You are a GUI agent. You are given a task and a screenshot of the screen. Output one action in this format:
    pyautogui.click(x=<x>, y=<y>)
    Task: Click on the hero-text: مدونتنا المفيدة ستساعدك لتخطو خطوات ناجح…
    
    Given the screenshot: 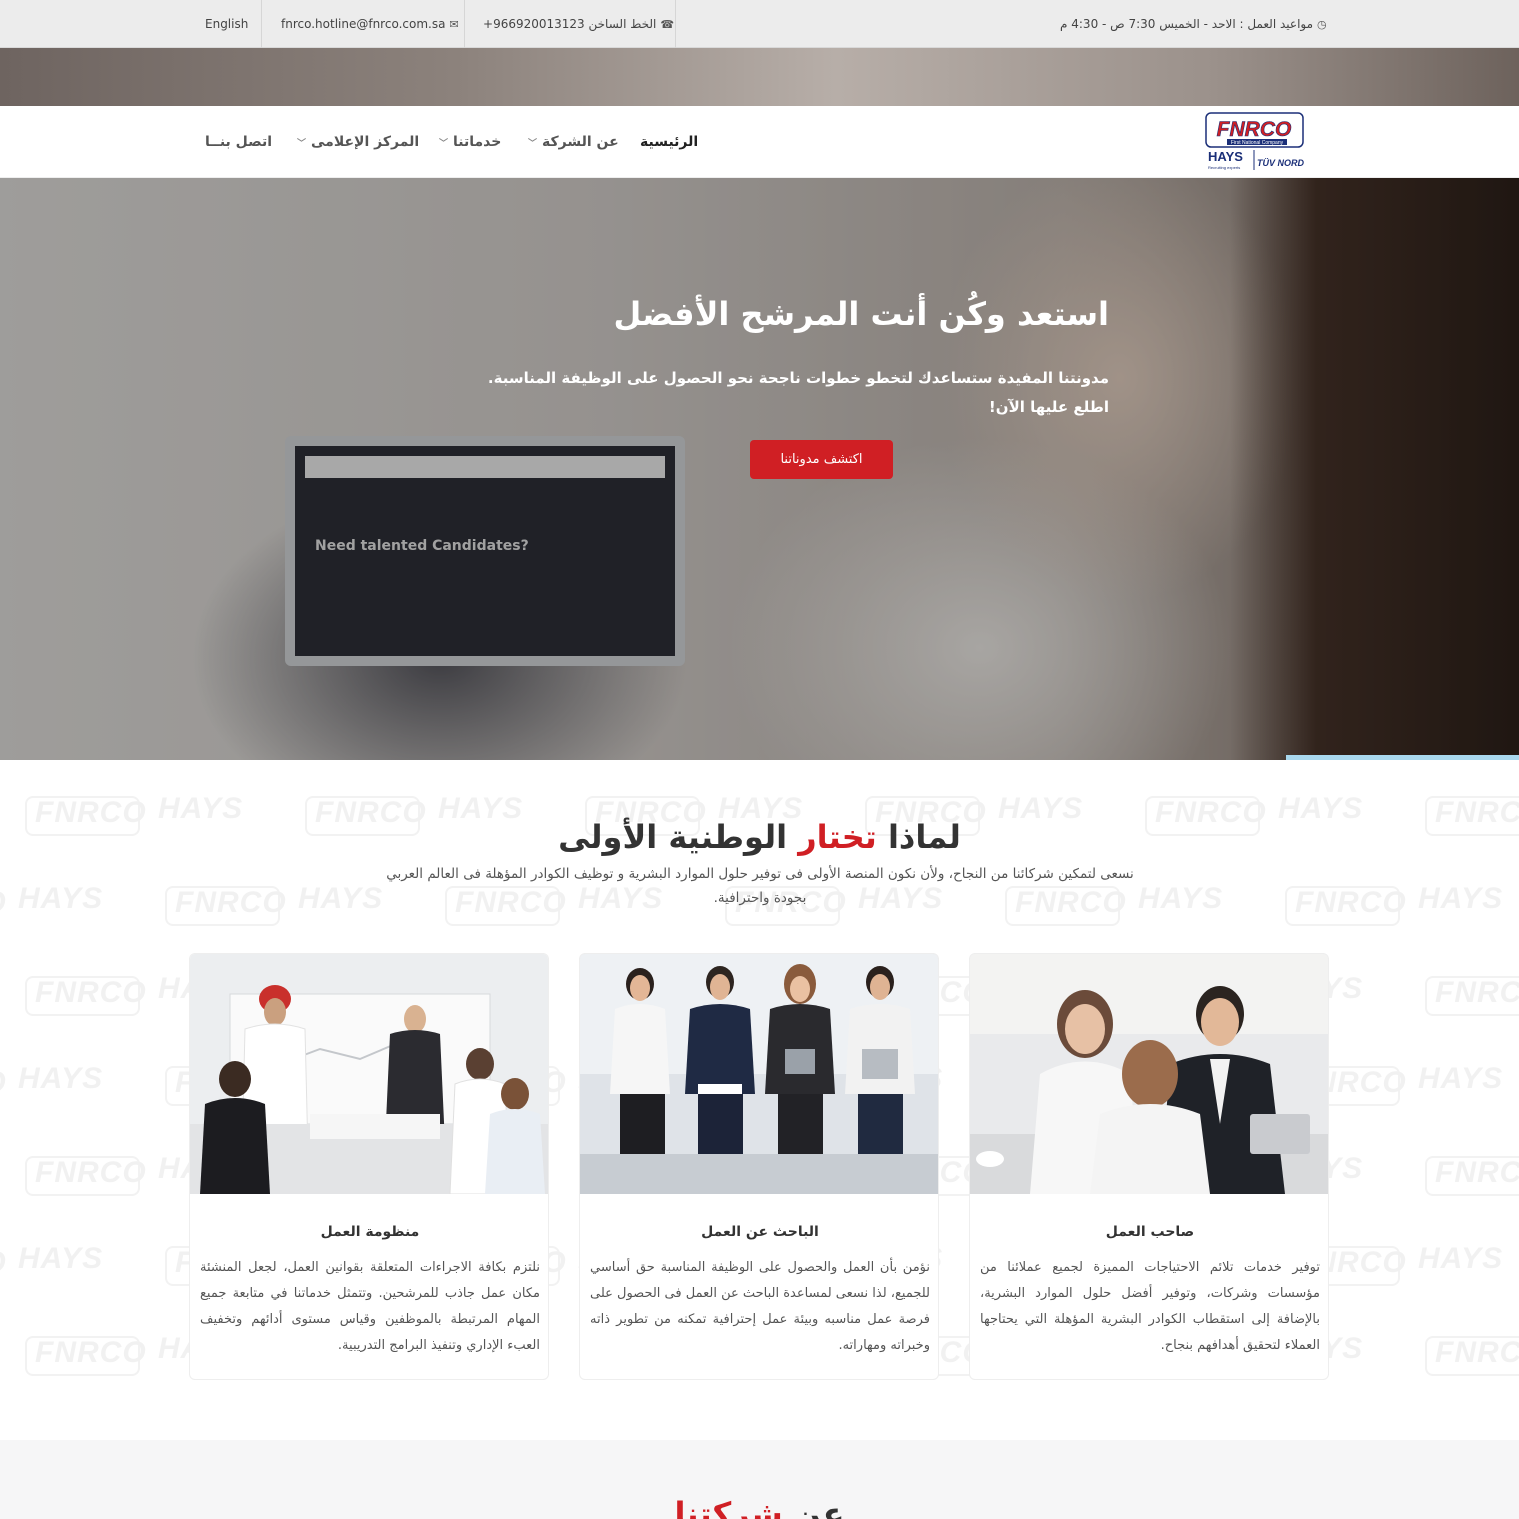 What is the action you would take?
    pyautogui.click(x=759, y=393)
    